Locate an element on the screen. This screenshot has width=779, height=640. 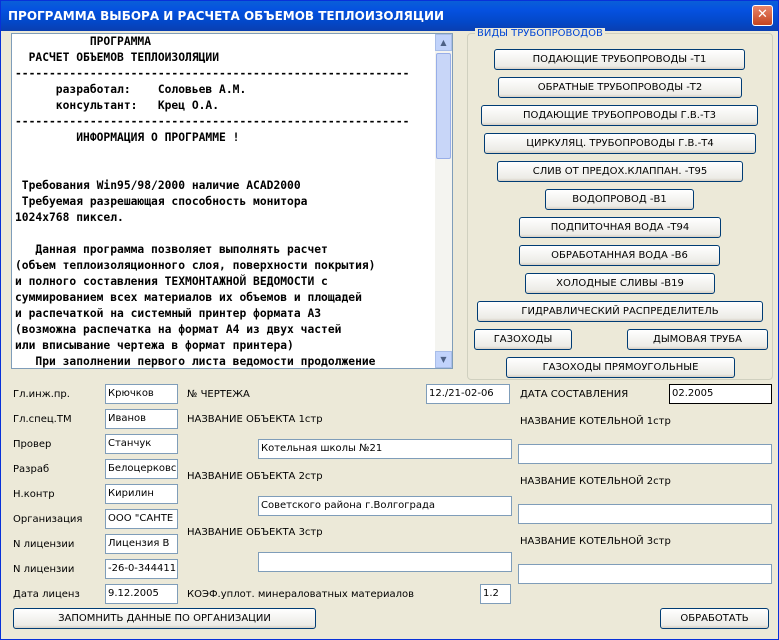
gl-spec-field: Иванов is located at coordinates (141, 419).